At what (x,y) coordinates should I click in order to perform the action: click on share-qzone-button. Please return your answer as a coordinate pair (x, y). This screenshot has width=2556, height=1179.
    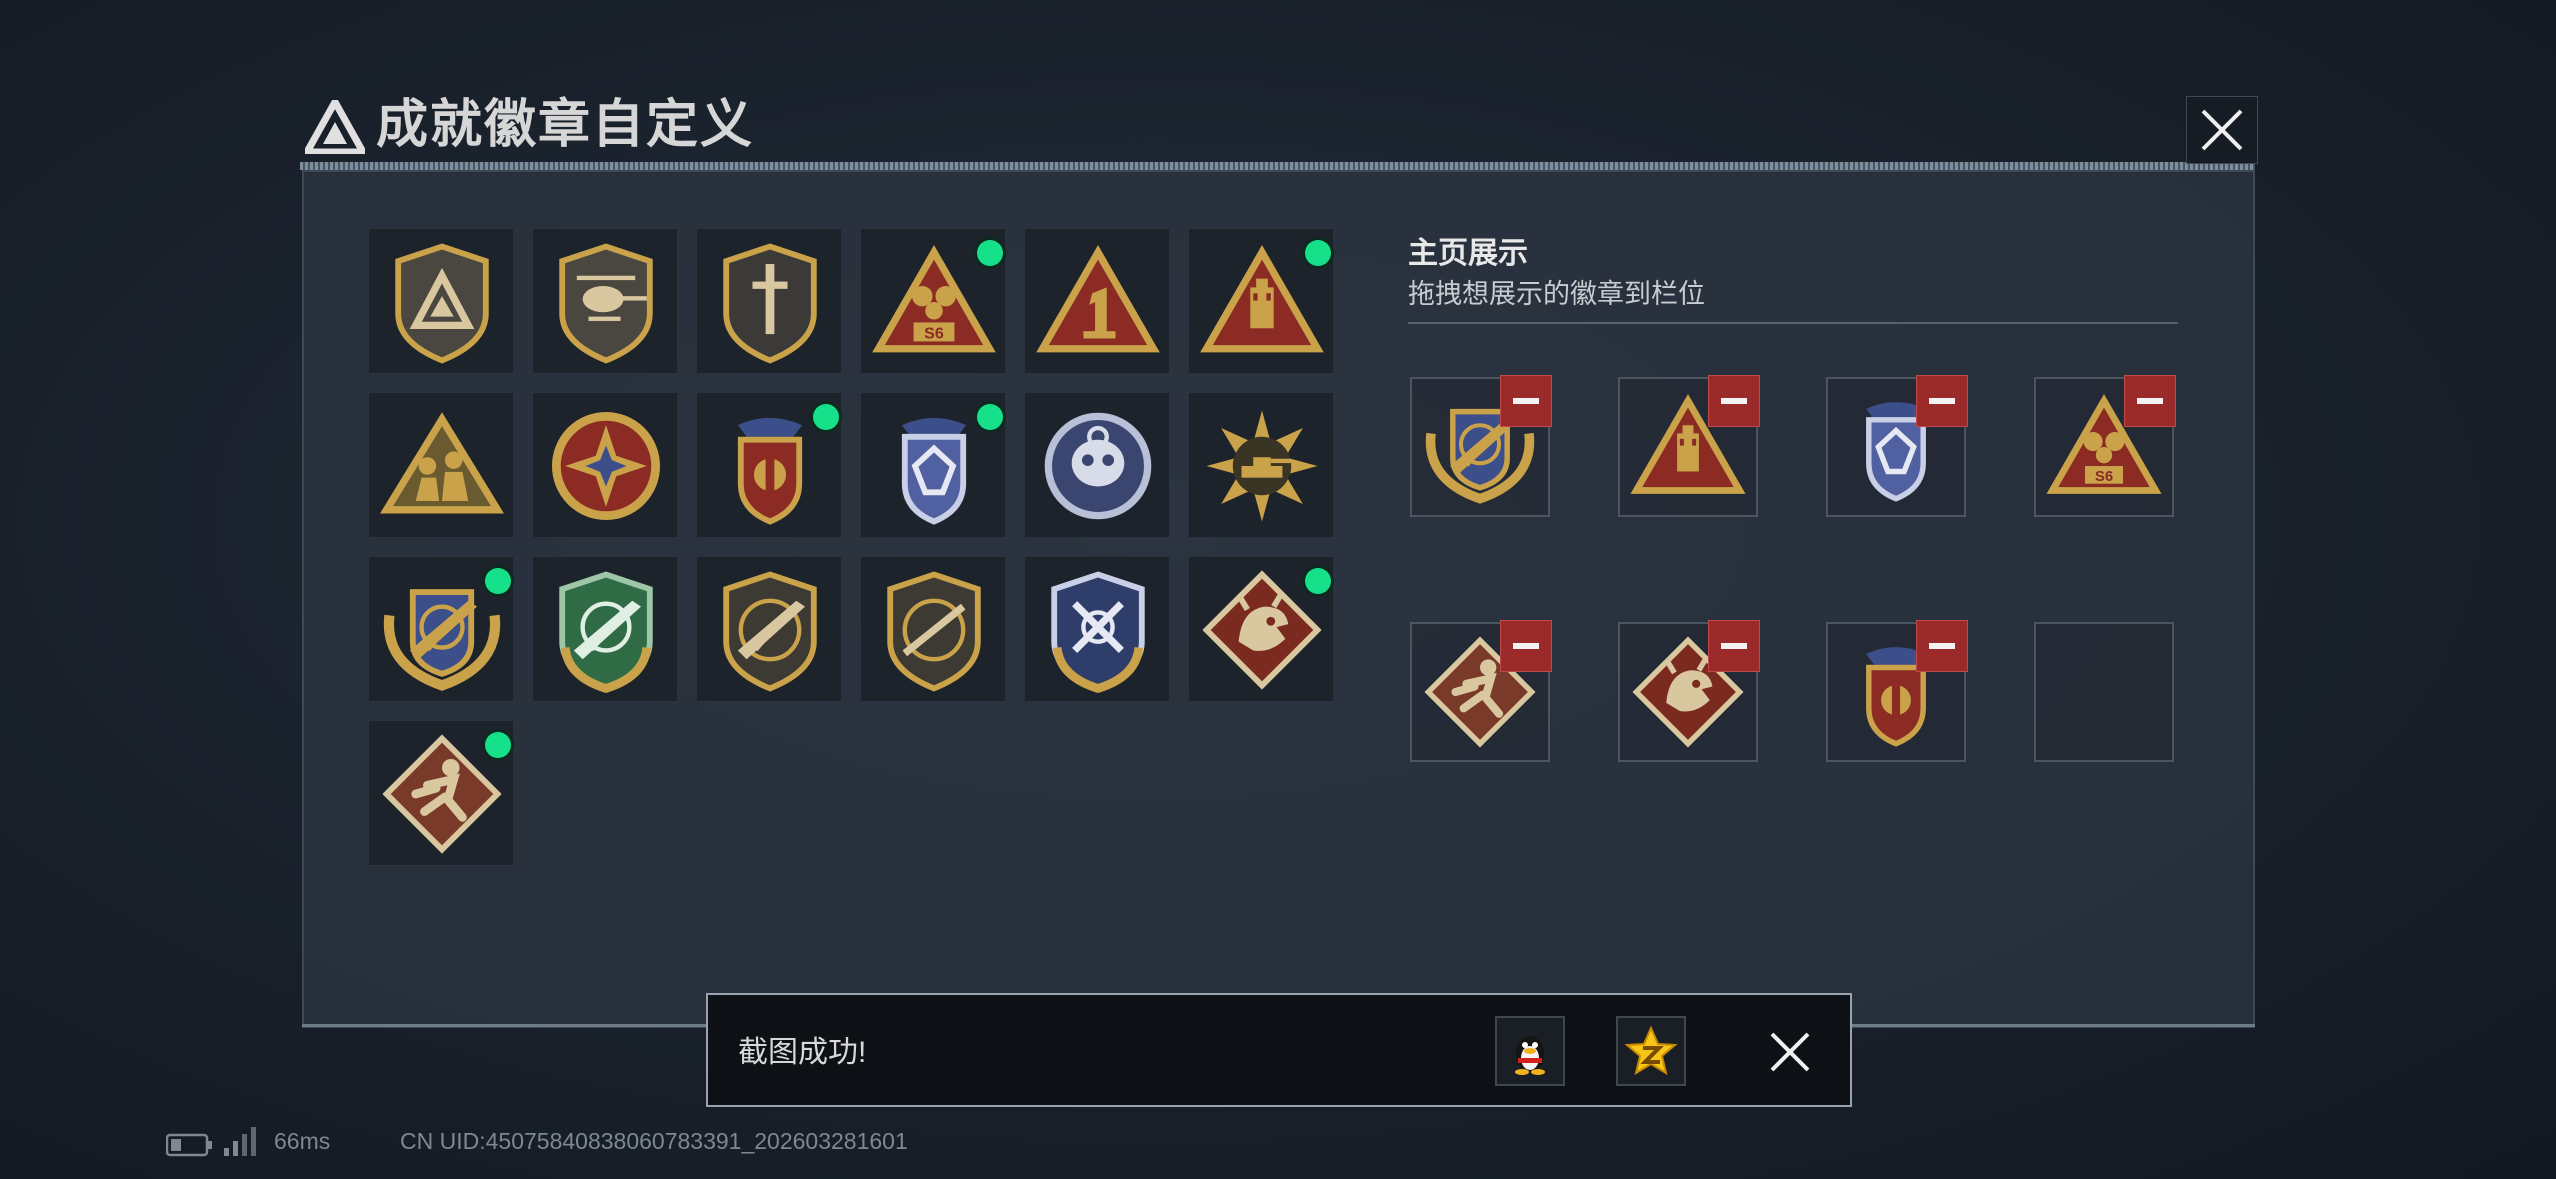
    Looking at the image, I should click on (1651, 1051).